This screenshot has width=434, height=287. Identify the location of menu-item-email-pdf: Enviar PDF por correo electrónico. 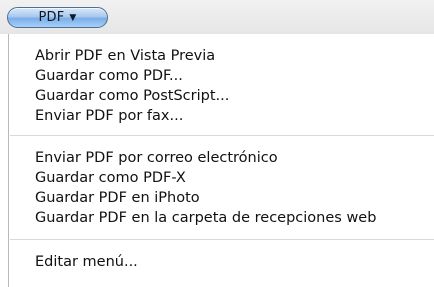
(156, 158).